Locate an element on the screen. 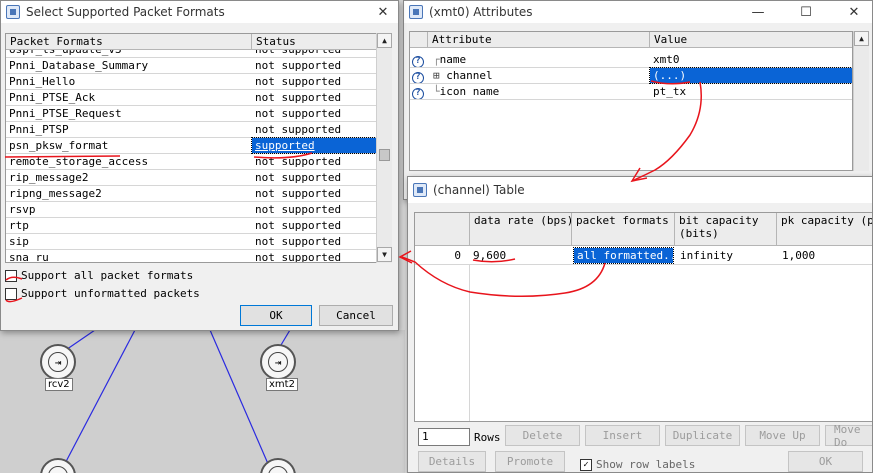  attribute-value: pt_tx is located at coordinates (750, 91).